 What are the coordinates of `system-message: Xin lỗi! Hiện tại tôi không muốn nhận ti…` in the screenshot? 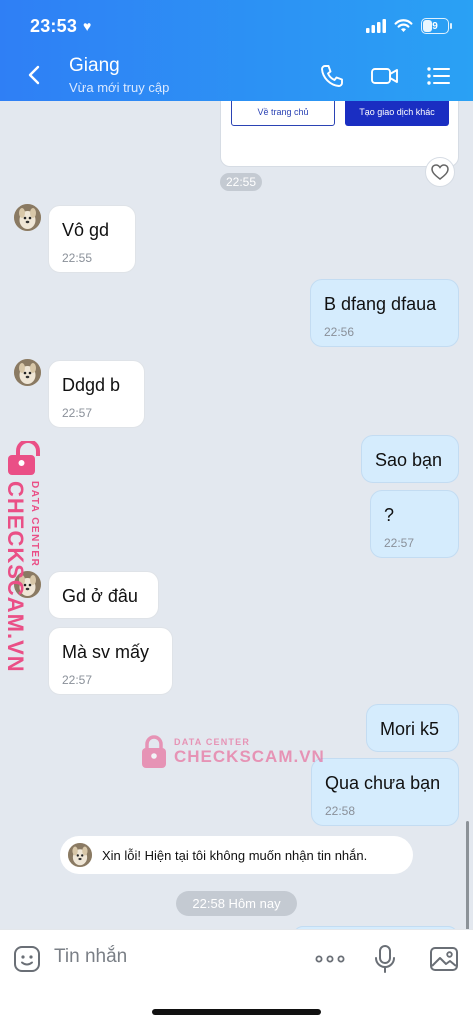 It's located at (236, 855).